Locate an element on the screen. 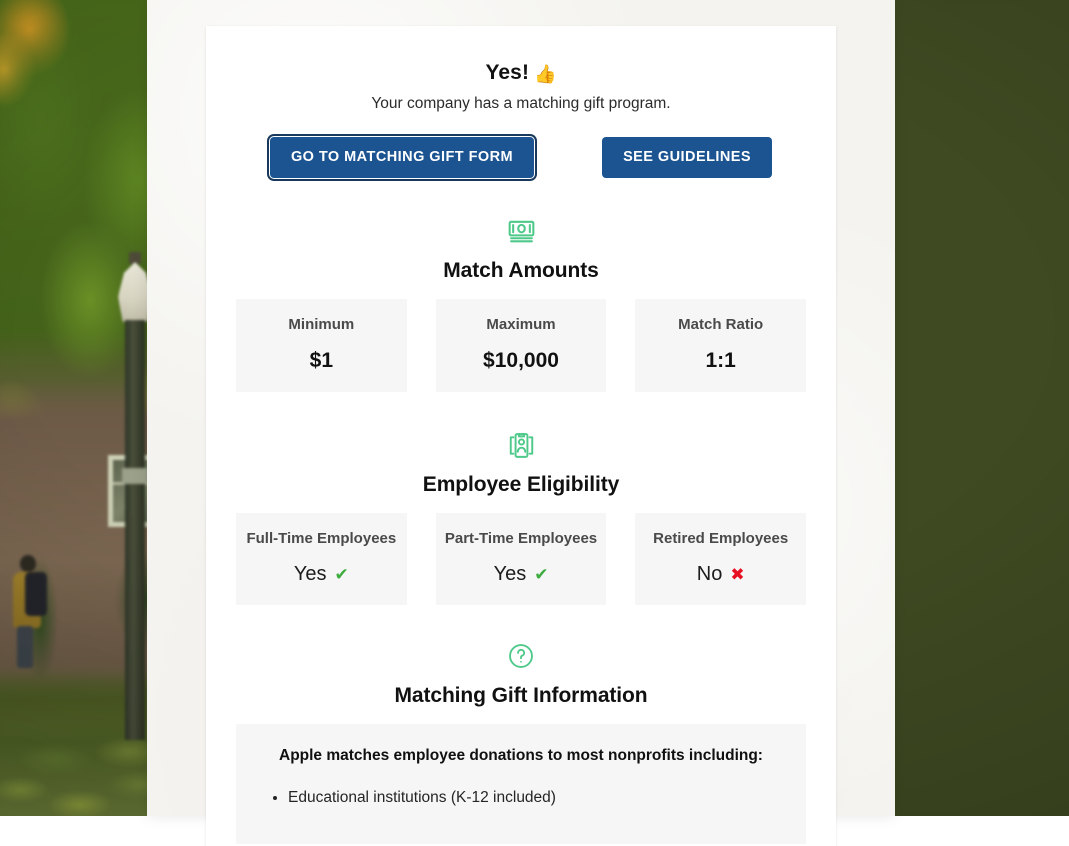  stat-value-full-time: Yes ✔ is located at coordinates (321, 574).